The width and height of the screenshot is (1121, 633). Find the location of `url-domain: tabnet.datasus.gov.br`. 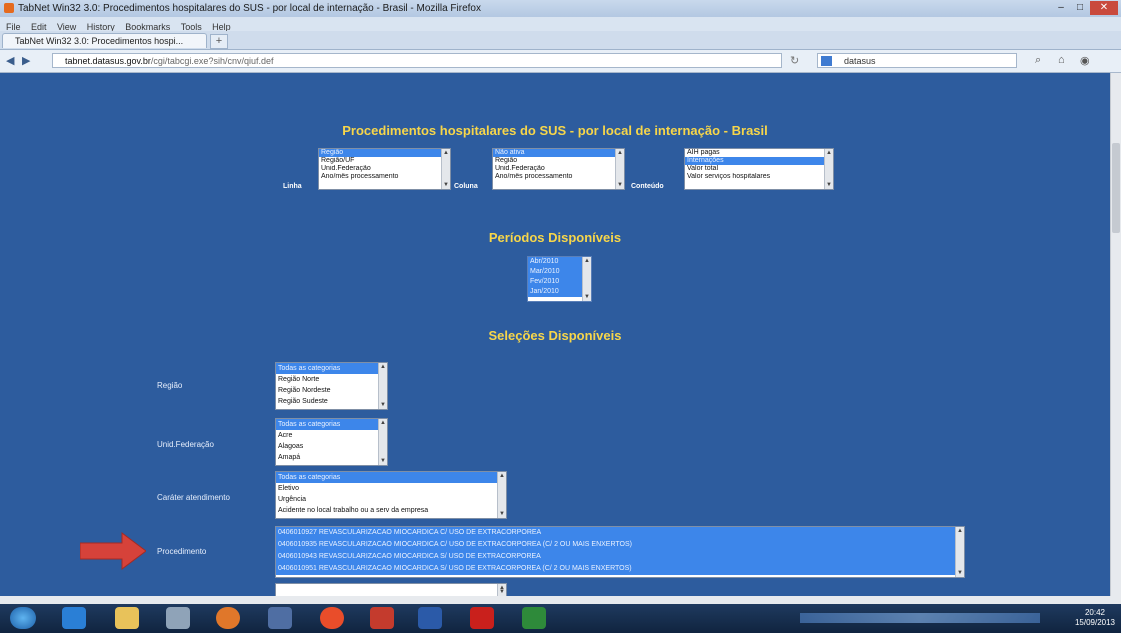

url-domain: tabnet.datasus.gov.br is located at coordinates (108, 61).